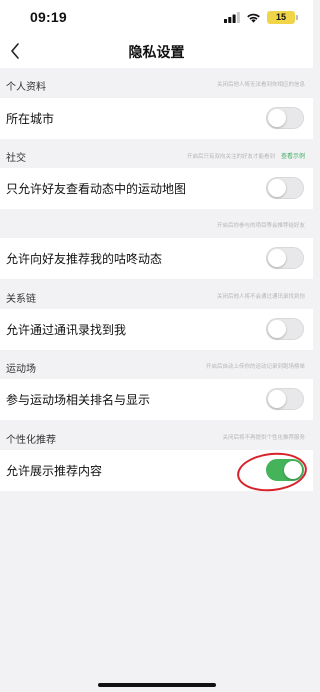 The height and width of the screenshot is (692, 320). Describe the element at coordinates (156, 367) in the screenshot. I see `section-header-sports-field: 运动场 开启后自动上传你的运动记录到跑场榜单` at that location.